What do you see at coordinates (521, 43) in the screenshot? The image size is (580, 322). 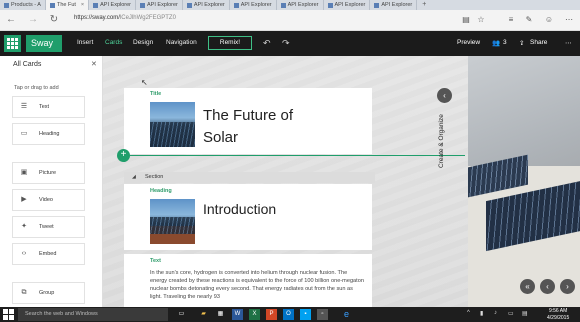 I see `share-icon: ⇪` at bounding box center [521, 43].